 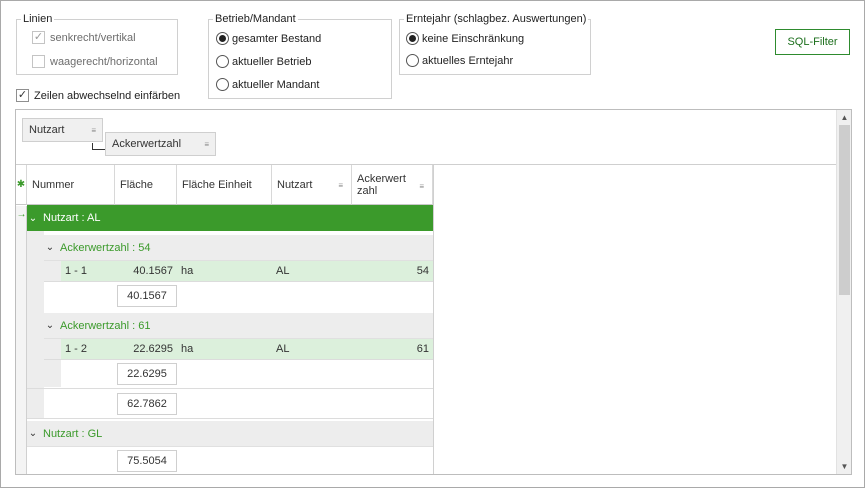 I want to click on new-row-icon: ✱, so click(x=21, y=184).